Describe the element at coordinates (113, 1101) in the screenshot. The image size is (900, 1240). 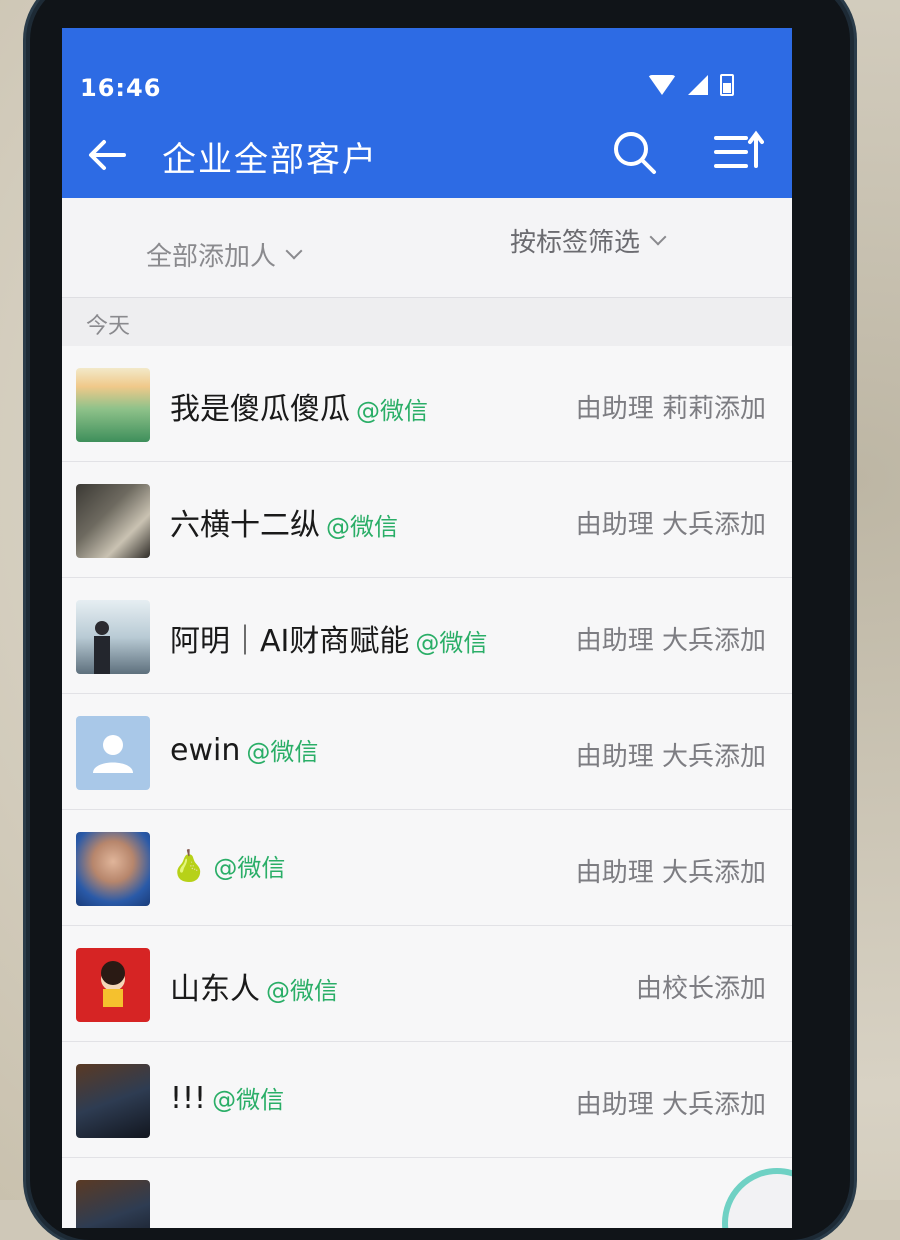
I see `dark-photo-avatar` at that location.